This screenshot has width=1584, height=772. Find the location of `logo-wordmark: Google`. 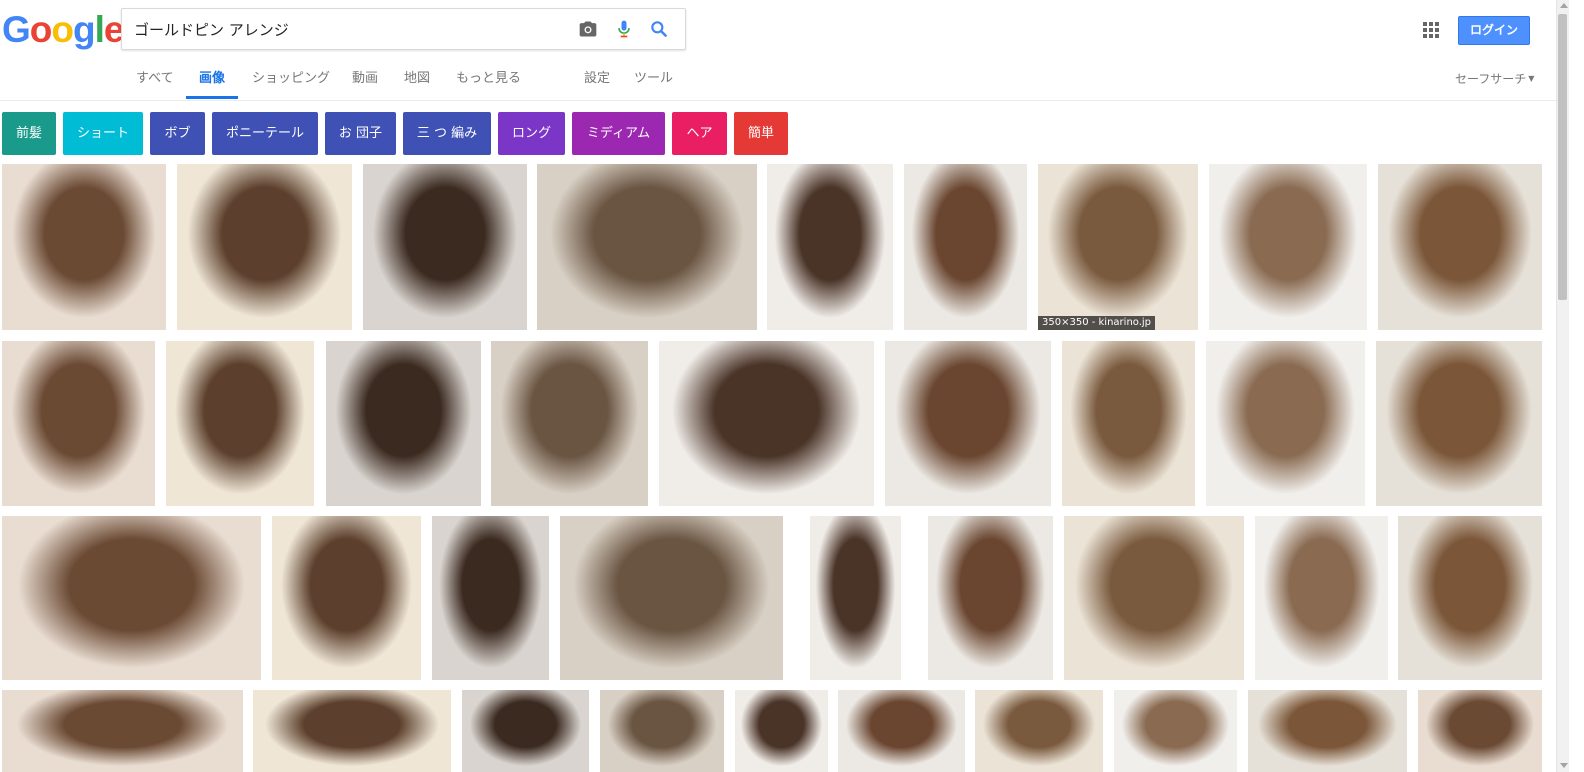

logo-wordmark: Google is located at coordinates (63, 29).